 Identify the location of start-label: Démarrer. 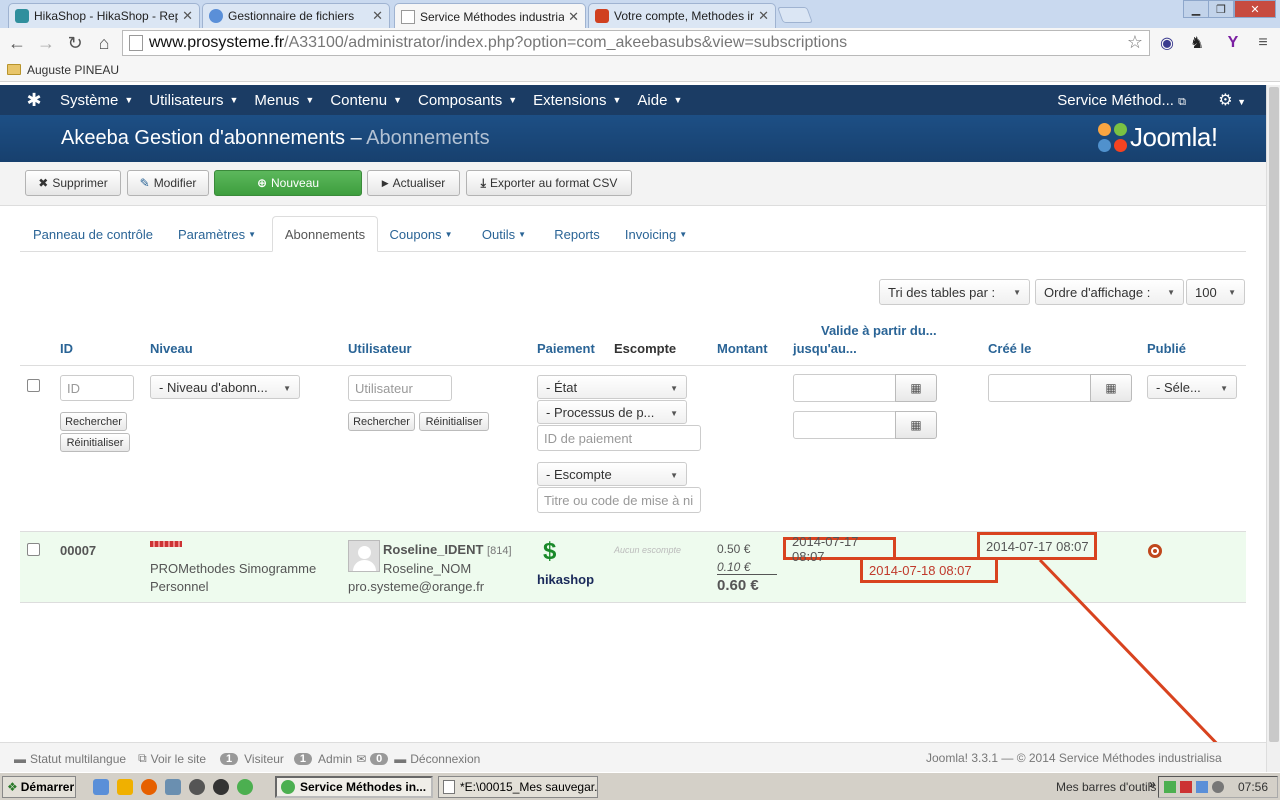
(47, 787).